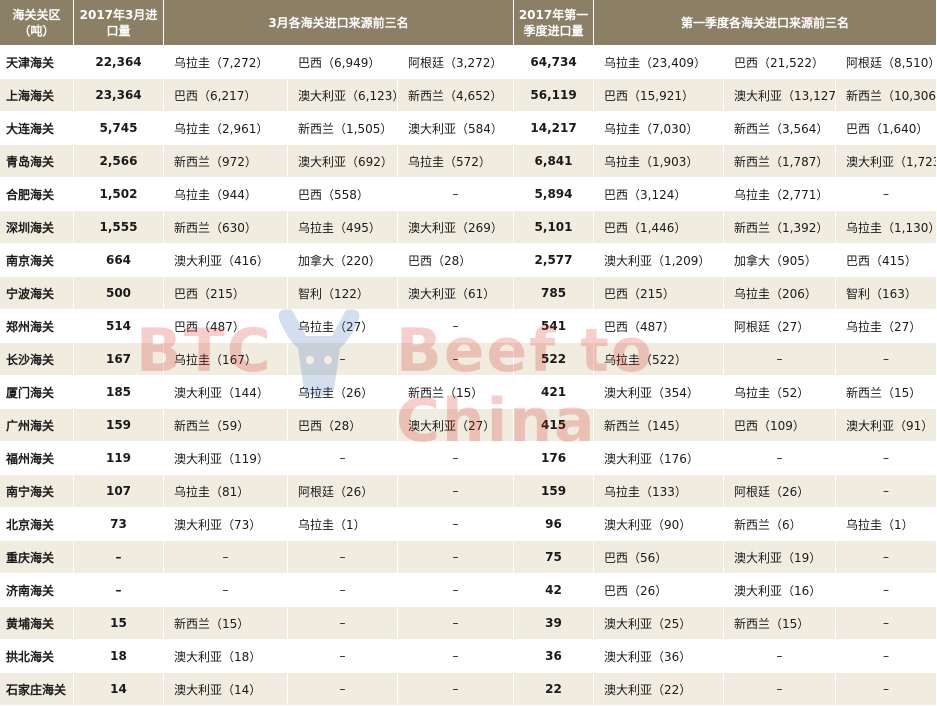 The height and width of the screenshot is (706, 937). What do you see at coordinates (119, 557) in the screenshot?
I see `march-volume: –` at bounding box center [119, 557].